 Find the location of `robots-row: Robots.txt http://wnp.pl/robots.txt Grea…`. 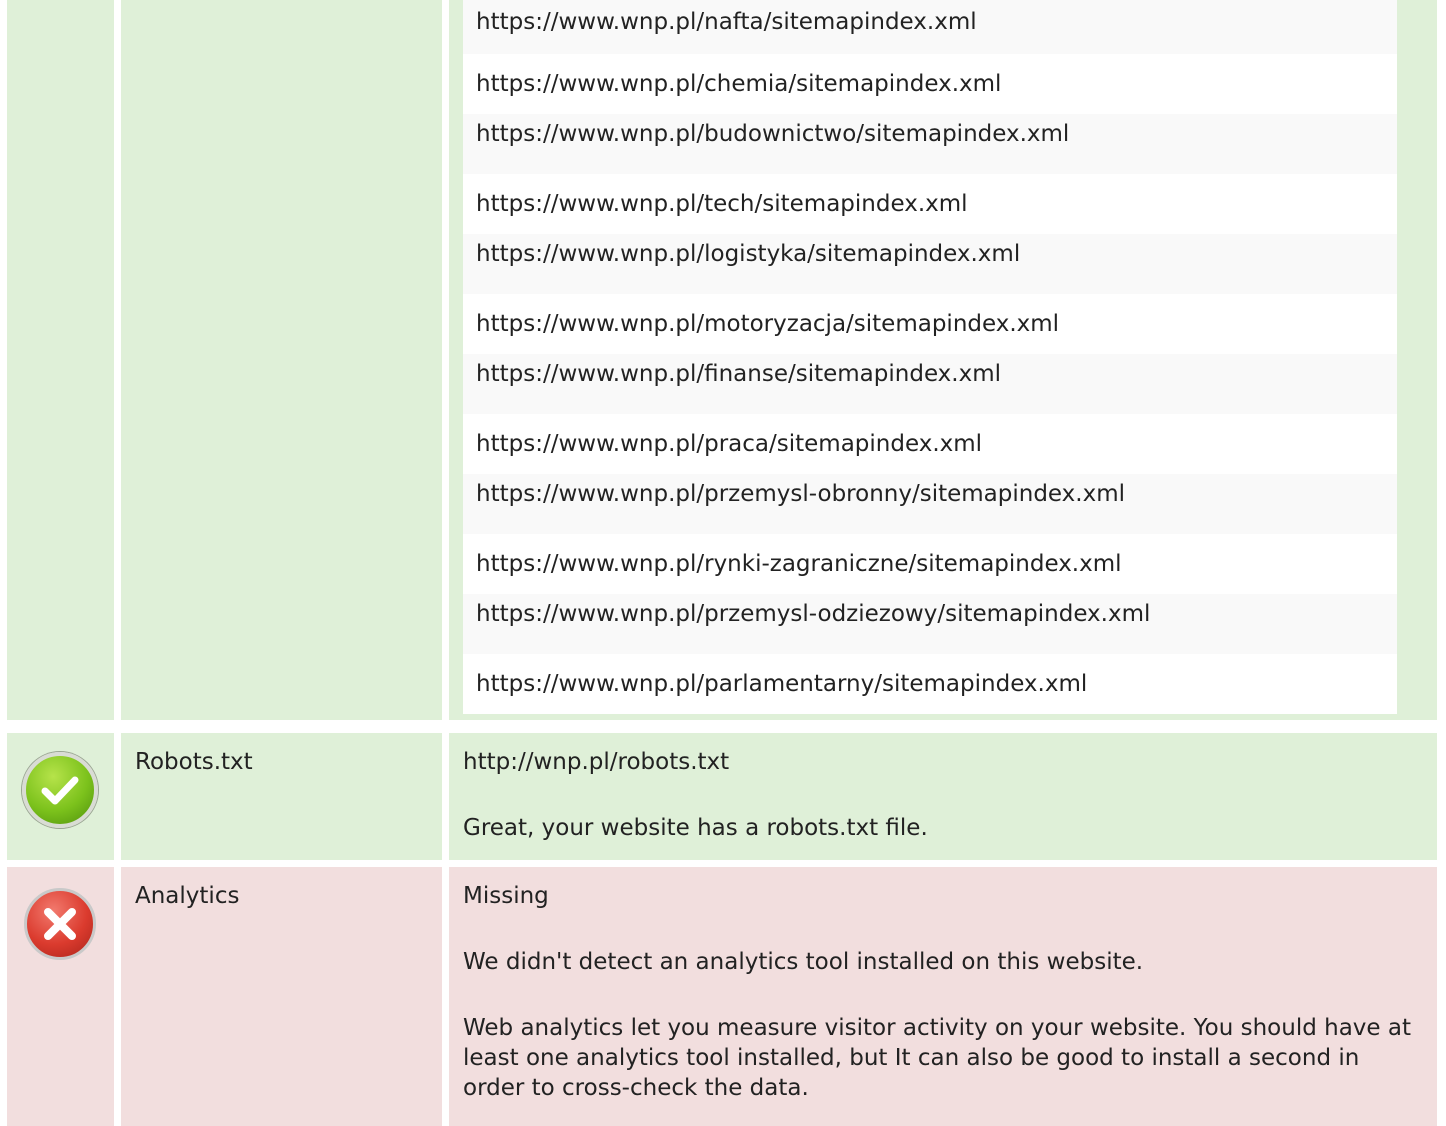

robots-row: Robots.txt http://wnp.pl/robots.txt Grea… is located at coordinates (722, 796).